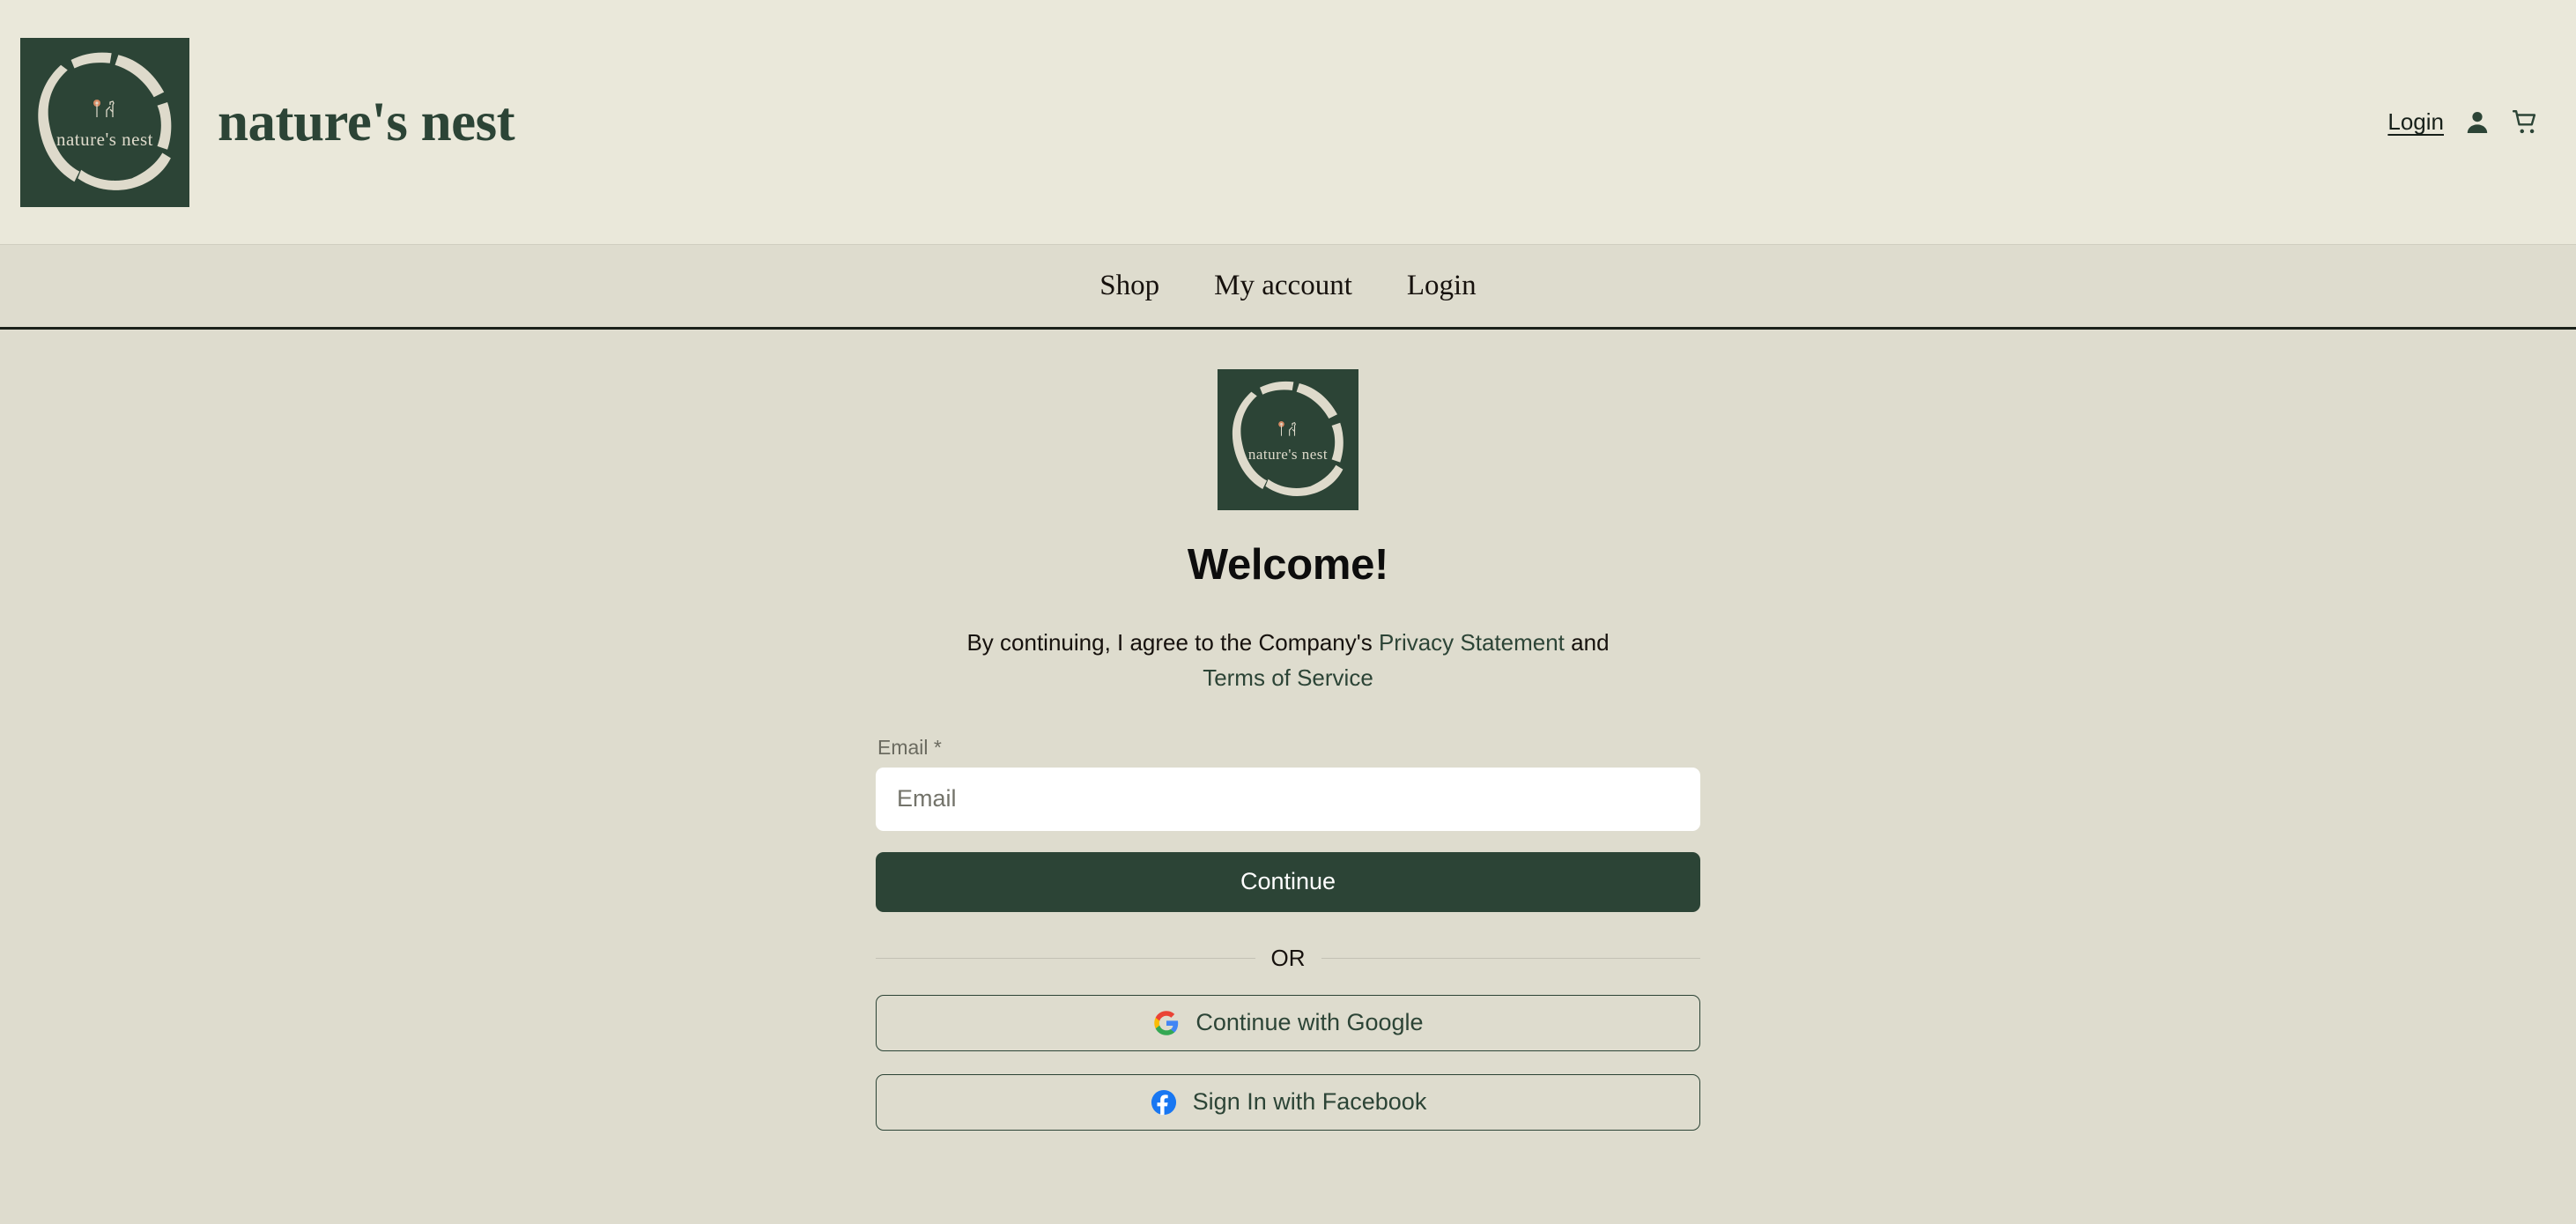  I want to click on facebook-f-icon, so click(1164, 1102).